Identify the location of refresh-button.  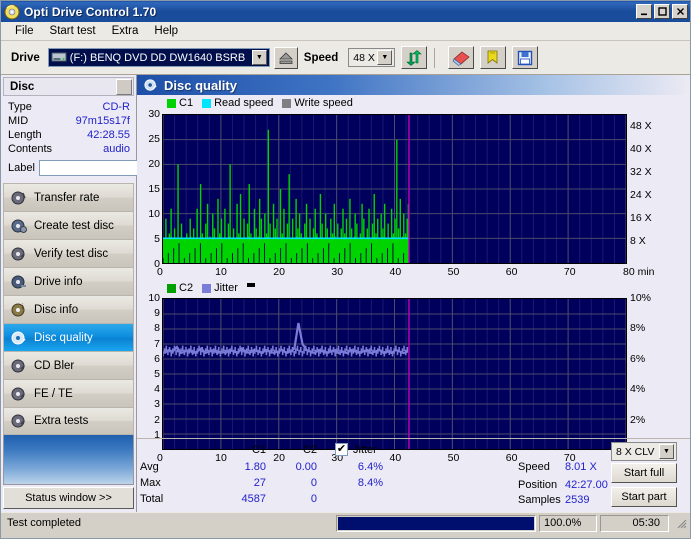
(414, 57).